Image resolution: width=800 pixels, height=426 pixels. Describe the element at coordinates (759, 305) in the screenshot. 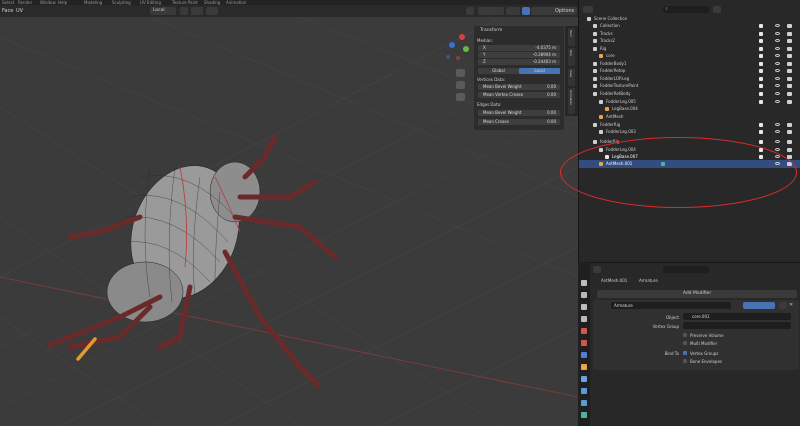

I see `modifier-display-toggles` at that location.